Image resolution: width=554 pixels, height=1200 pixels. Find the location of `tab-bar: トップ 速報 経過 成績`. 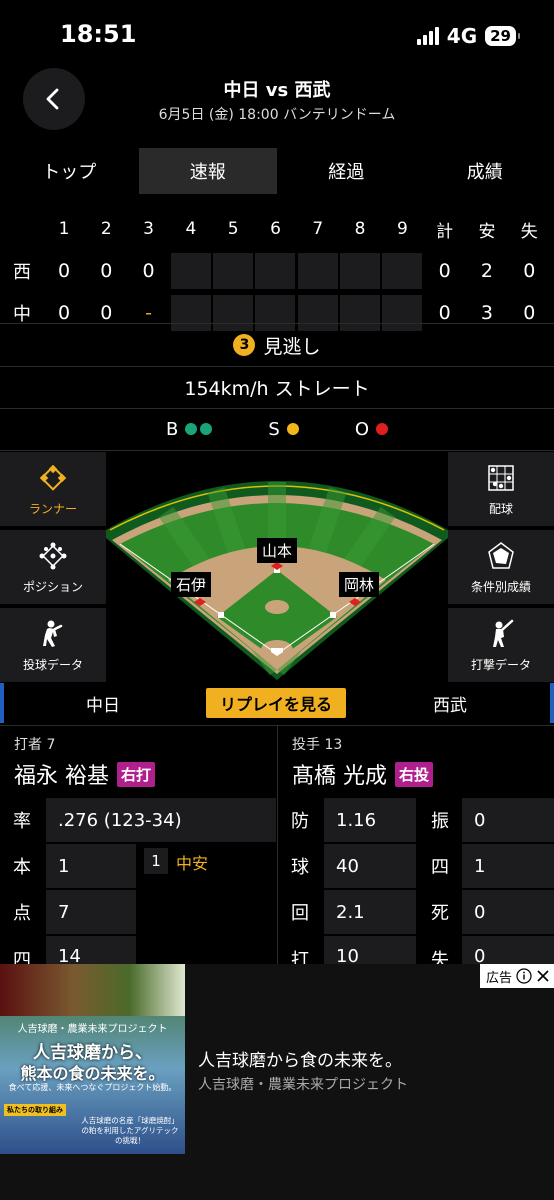

tab-bar: トップ 速報 経過 成績 is located at coordinates (277, 172).